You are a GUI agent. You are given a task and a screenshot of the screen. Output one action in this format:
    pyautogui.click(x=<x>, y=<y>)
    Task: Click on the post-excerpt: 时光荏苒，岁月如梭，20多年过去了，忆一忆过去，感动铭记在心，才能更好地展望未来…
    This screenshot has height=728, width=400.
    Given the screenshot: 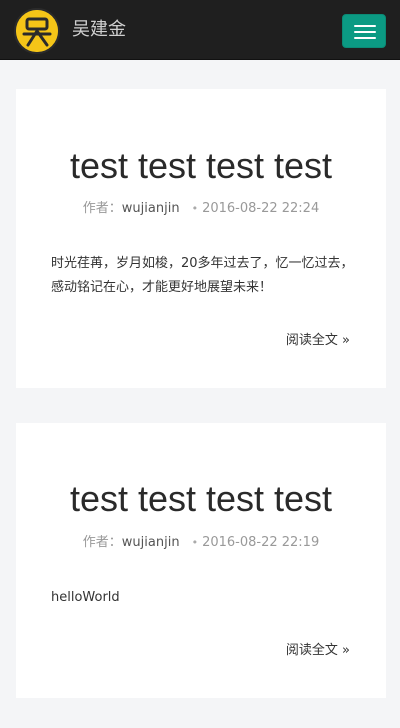 What is the action you would take?
    pyautogui.click(x=202, y=275)
    